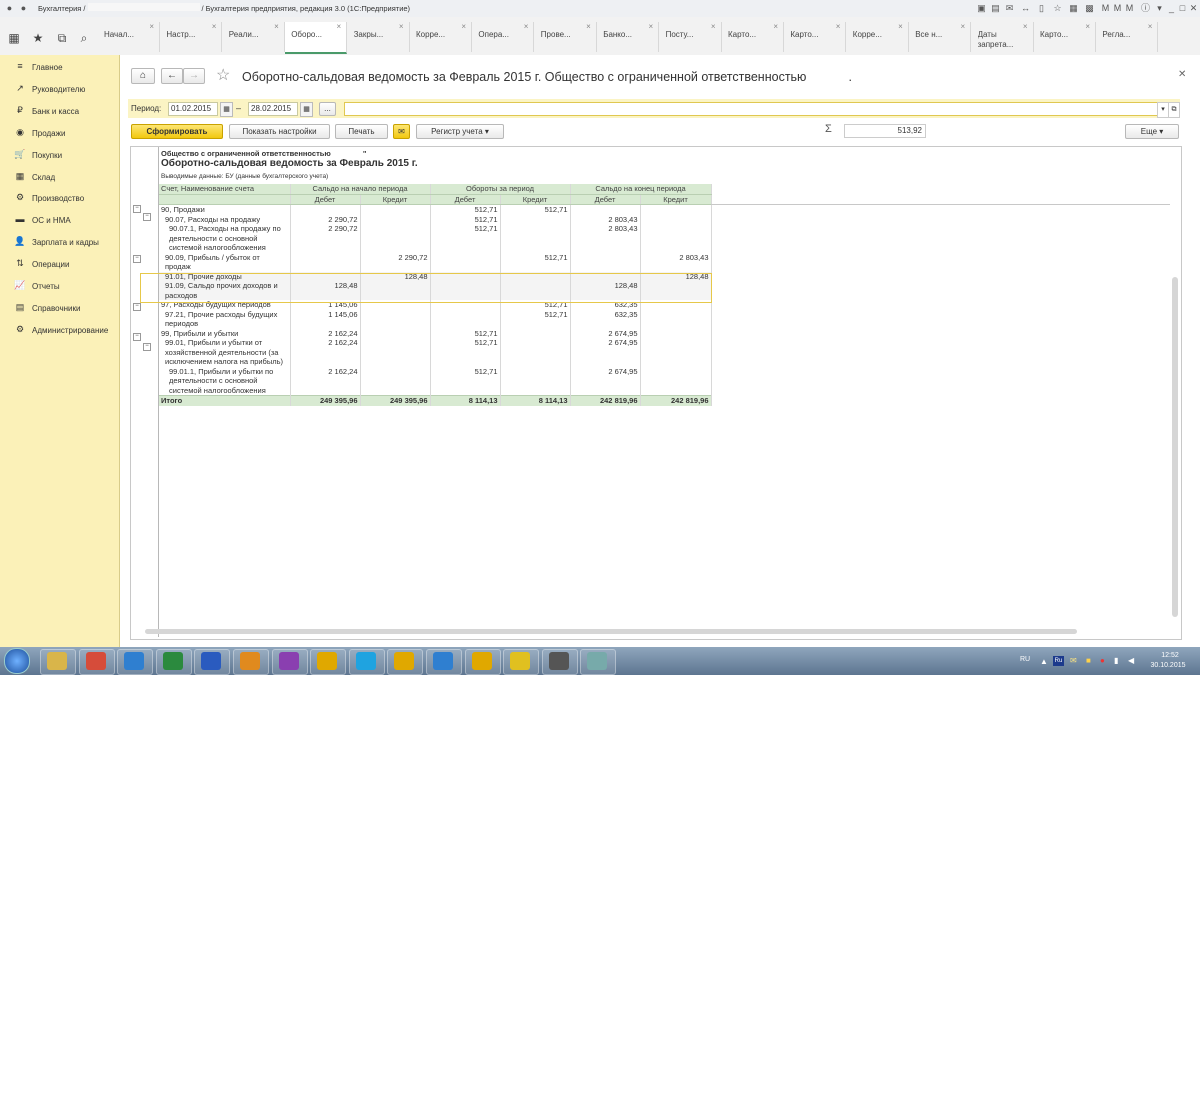  Describe the element at coordinates (64, 112) in the screenshot. I see `sidebar-item-2: ₽ Банк и касса` at that location.